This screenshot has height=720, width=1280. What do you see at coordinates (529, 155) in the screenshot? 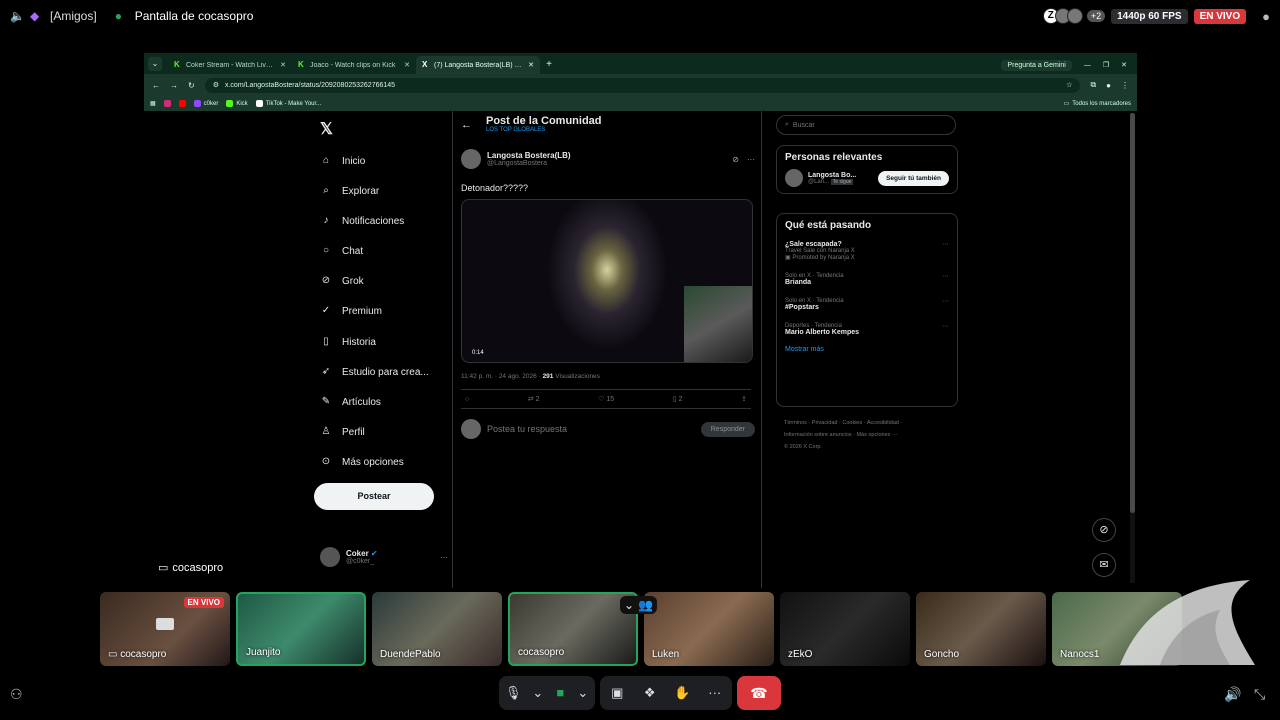
I see `author-name: Langosta Bostera(LB)` at bounding box center [529, 155].